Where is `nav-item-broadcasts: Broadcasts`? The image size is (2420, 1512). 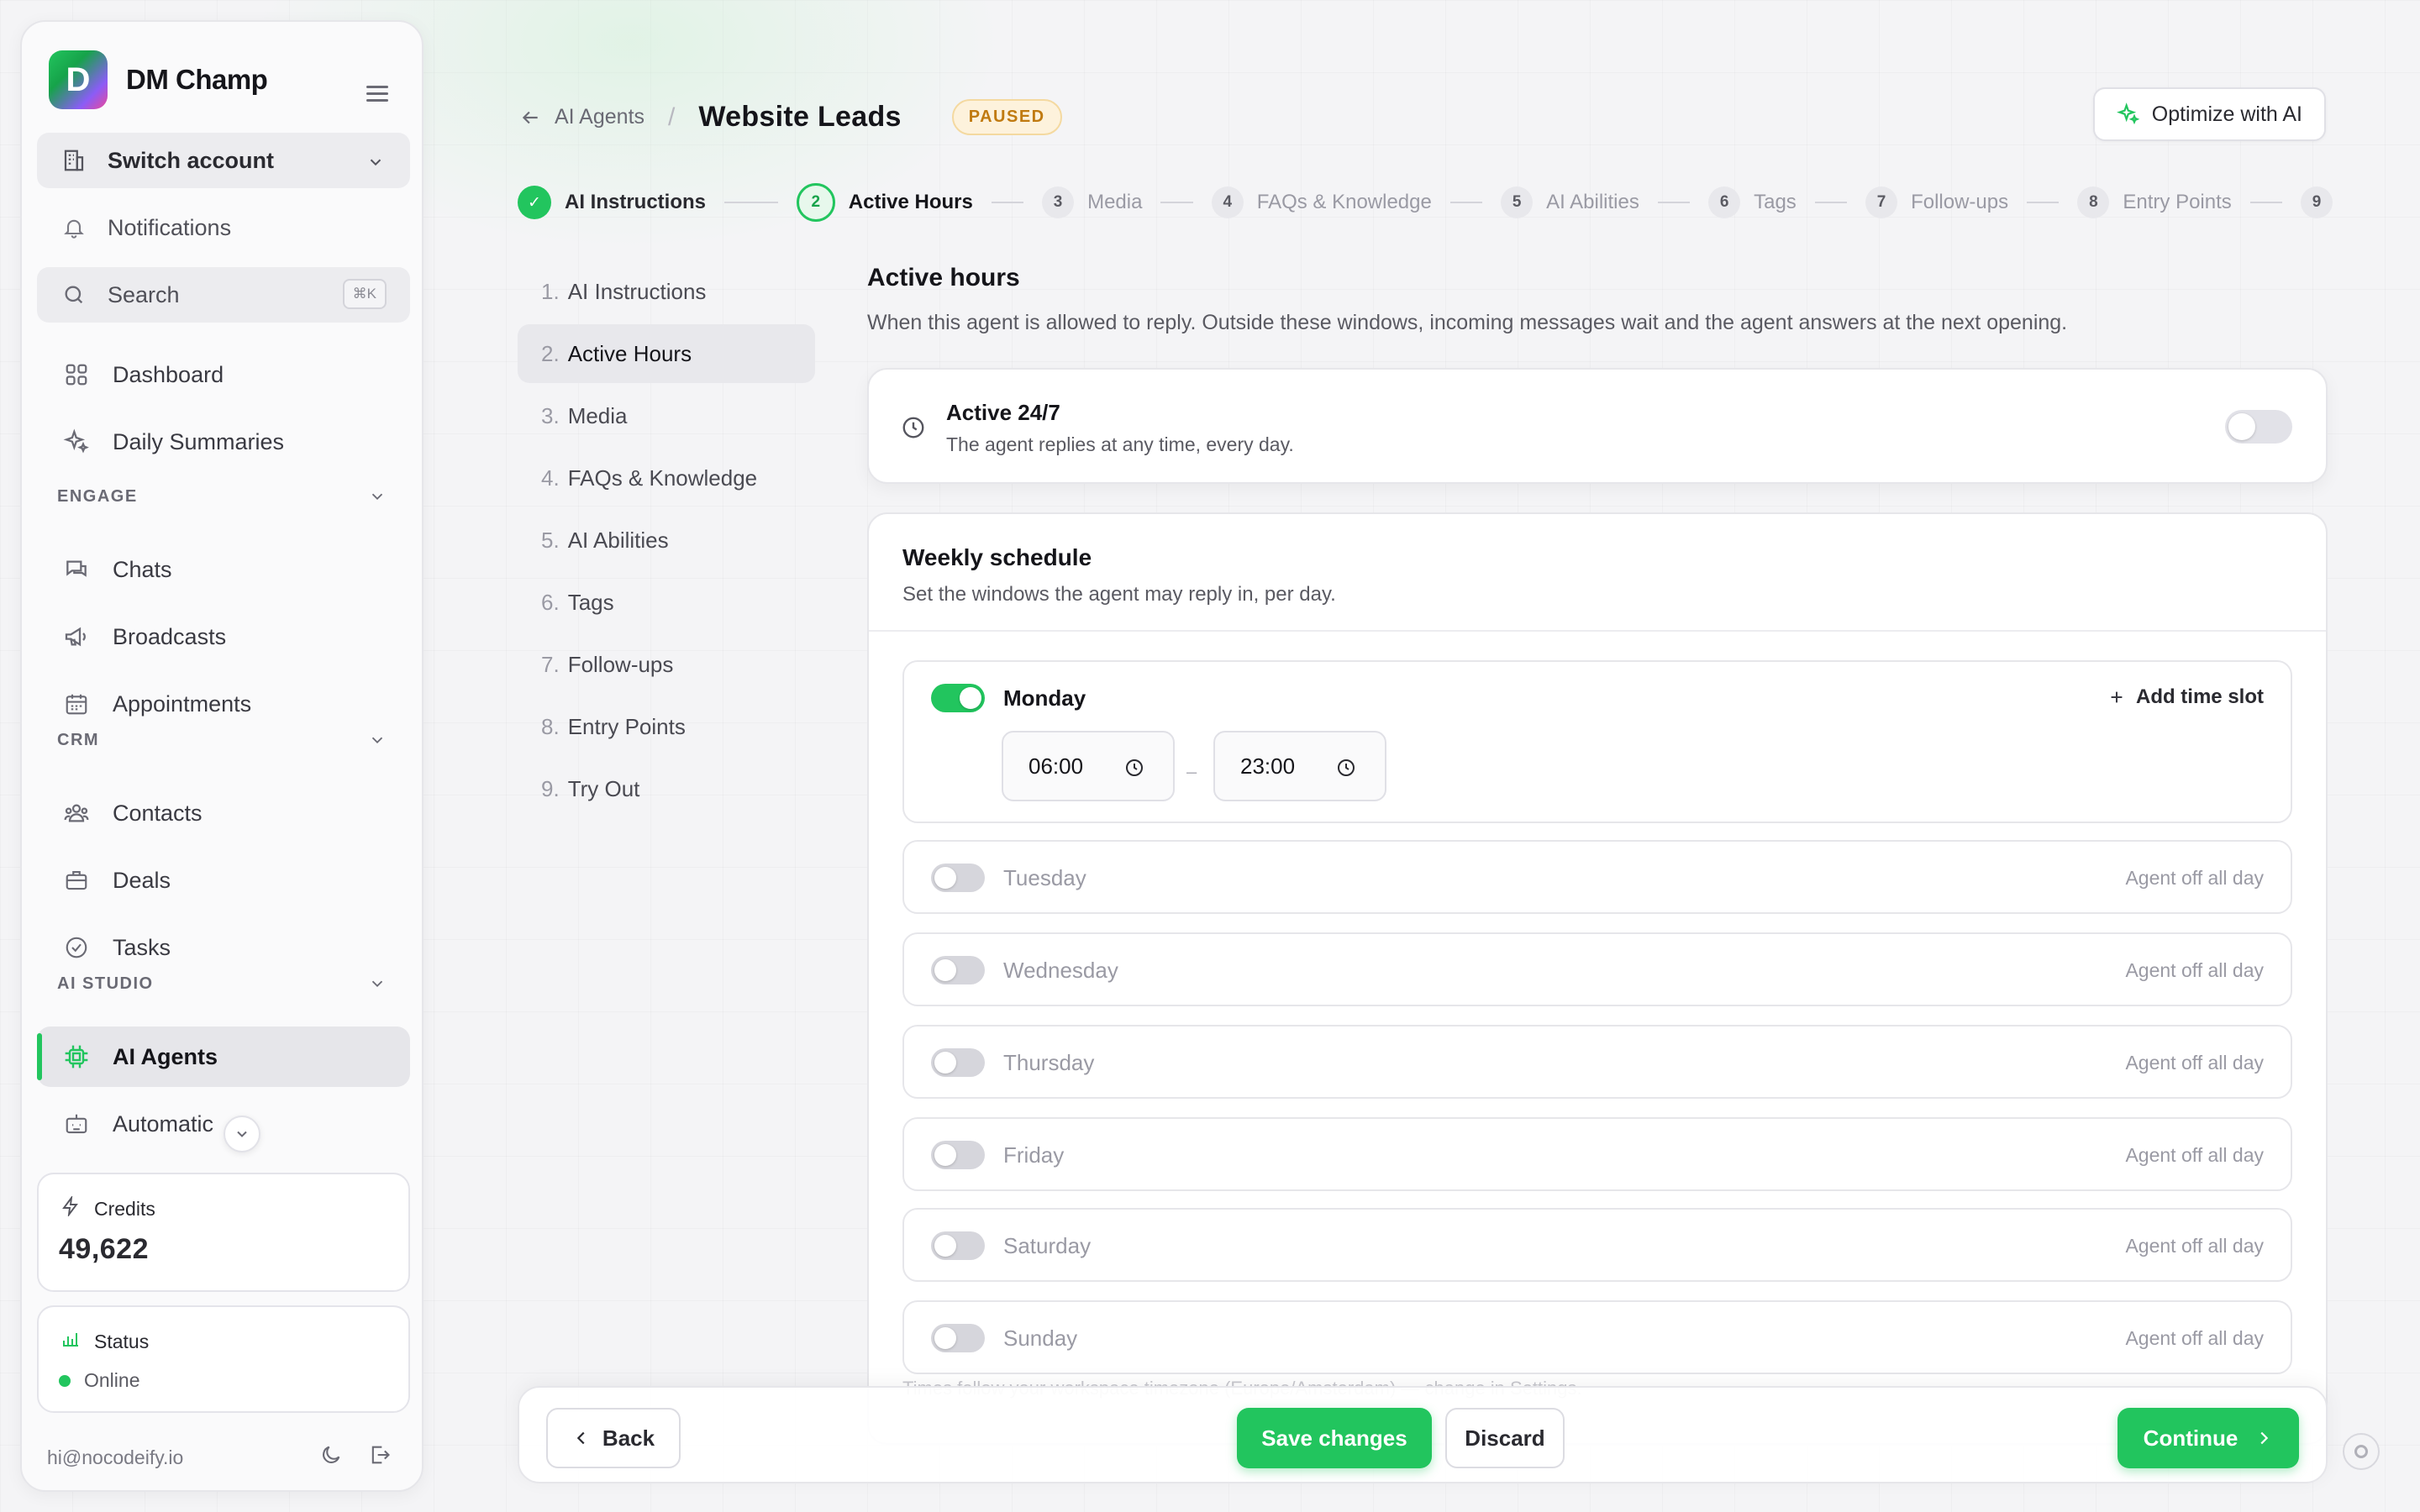 nav-item-broadcasts: Broadcasts is located at coordinates (224, 636).